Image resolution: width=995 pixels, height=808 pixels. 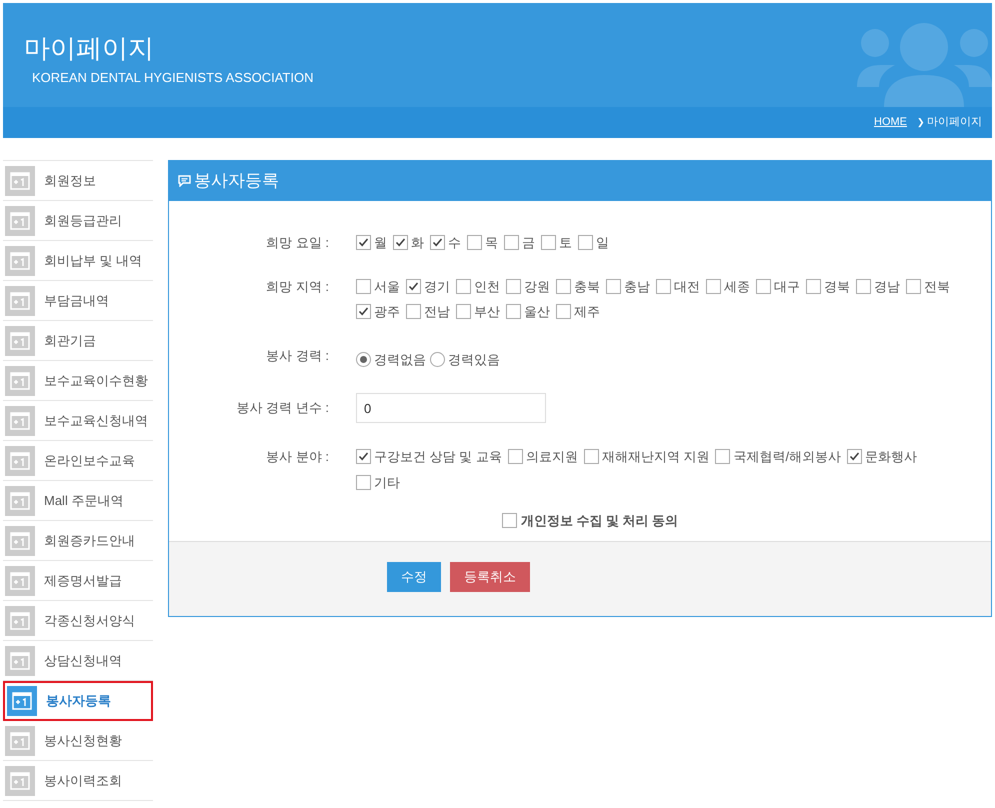 What do you see at coordinates (78, 421) in the screenshot?
I see `sidebar-item: 보수교육신청내역` at bounding box center [78, 421].